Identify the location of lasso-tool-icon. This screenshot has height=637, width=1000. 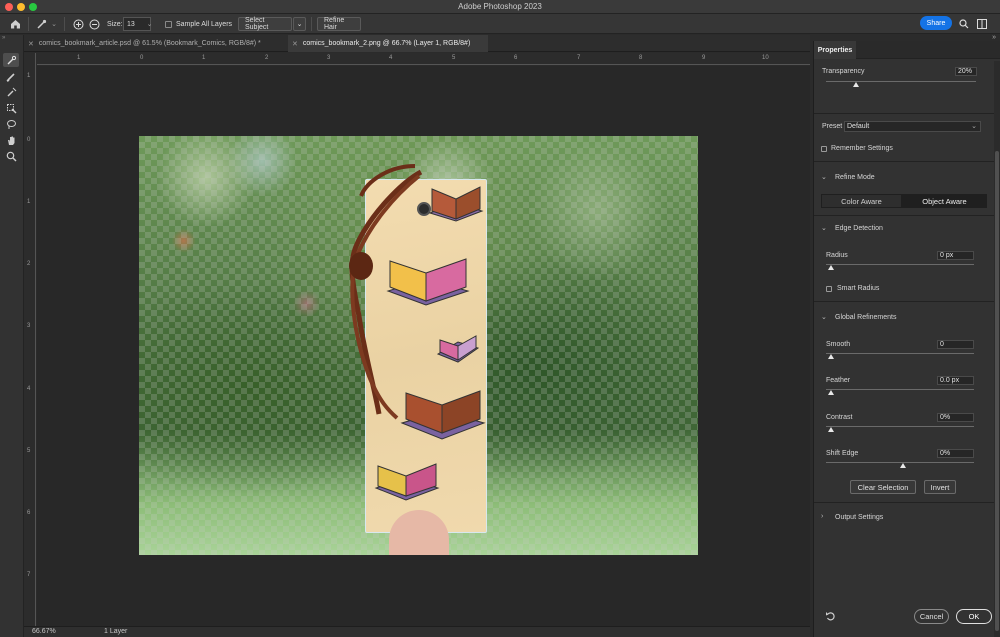
(11, 124).